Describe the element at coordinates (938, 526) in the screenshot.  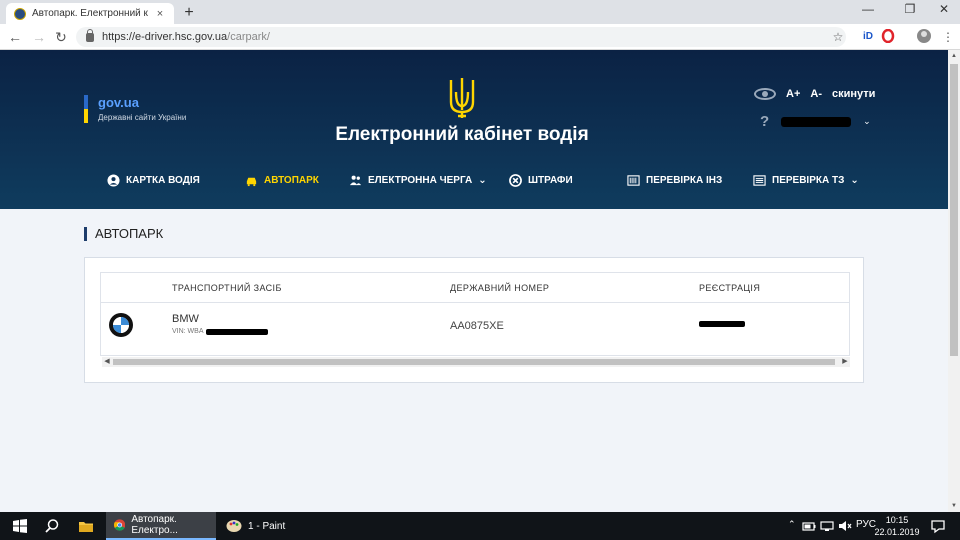
I see `notifications-icon` at that location.